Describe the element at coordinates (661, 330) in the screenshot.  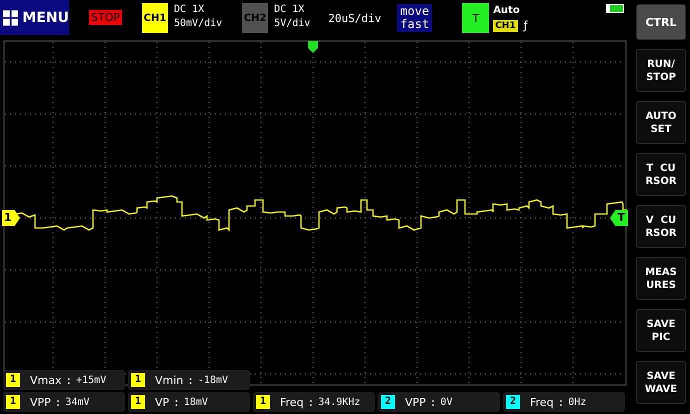
I see `sidebar-button: SAVE PIC` at that location.